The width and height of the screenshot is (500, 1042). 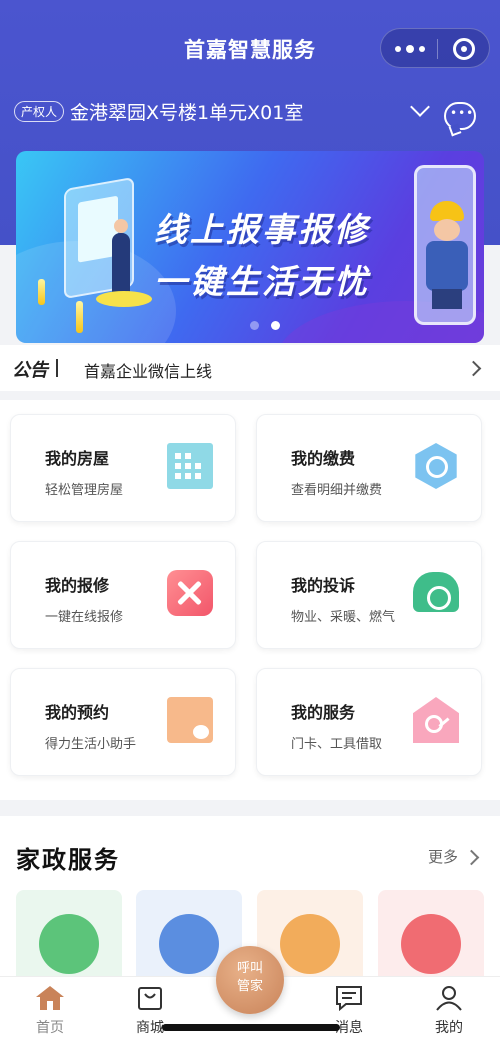 What do you see at coordinates (50, 998) in the screenshot?
I see `home-icon` at bounding box center [50, 998].